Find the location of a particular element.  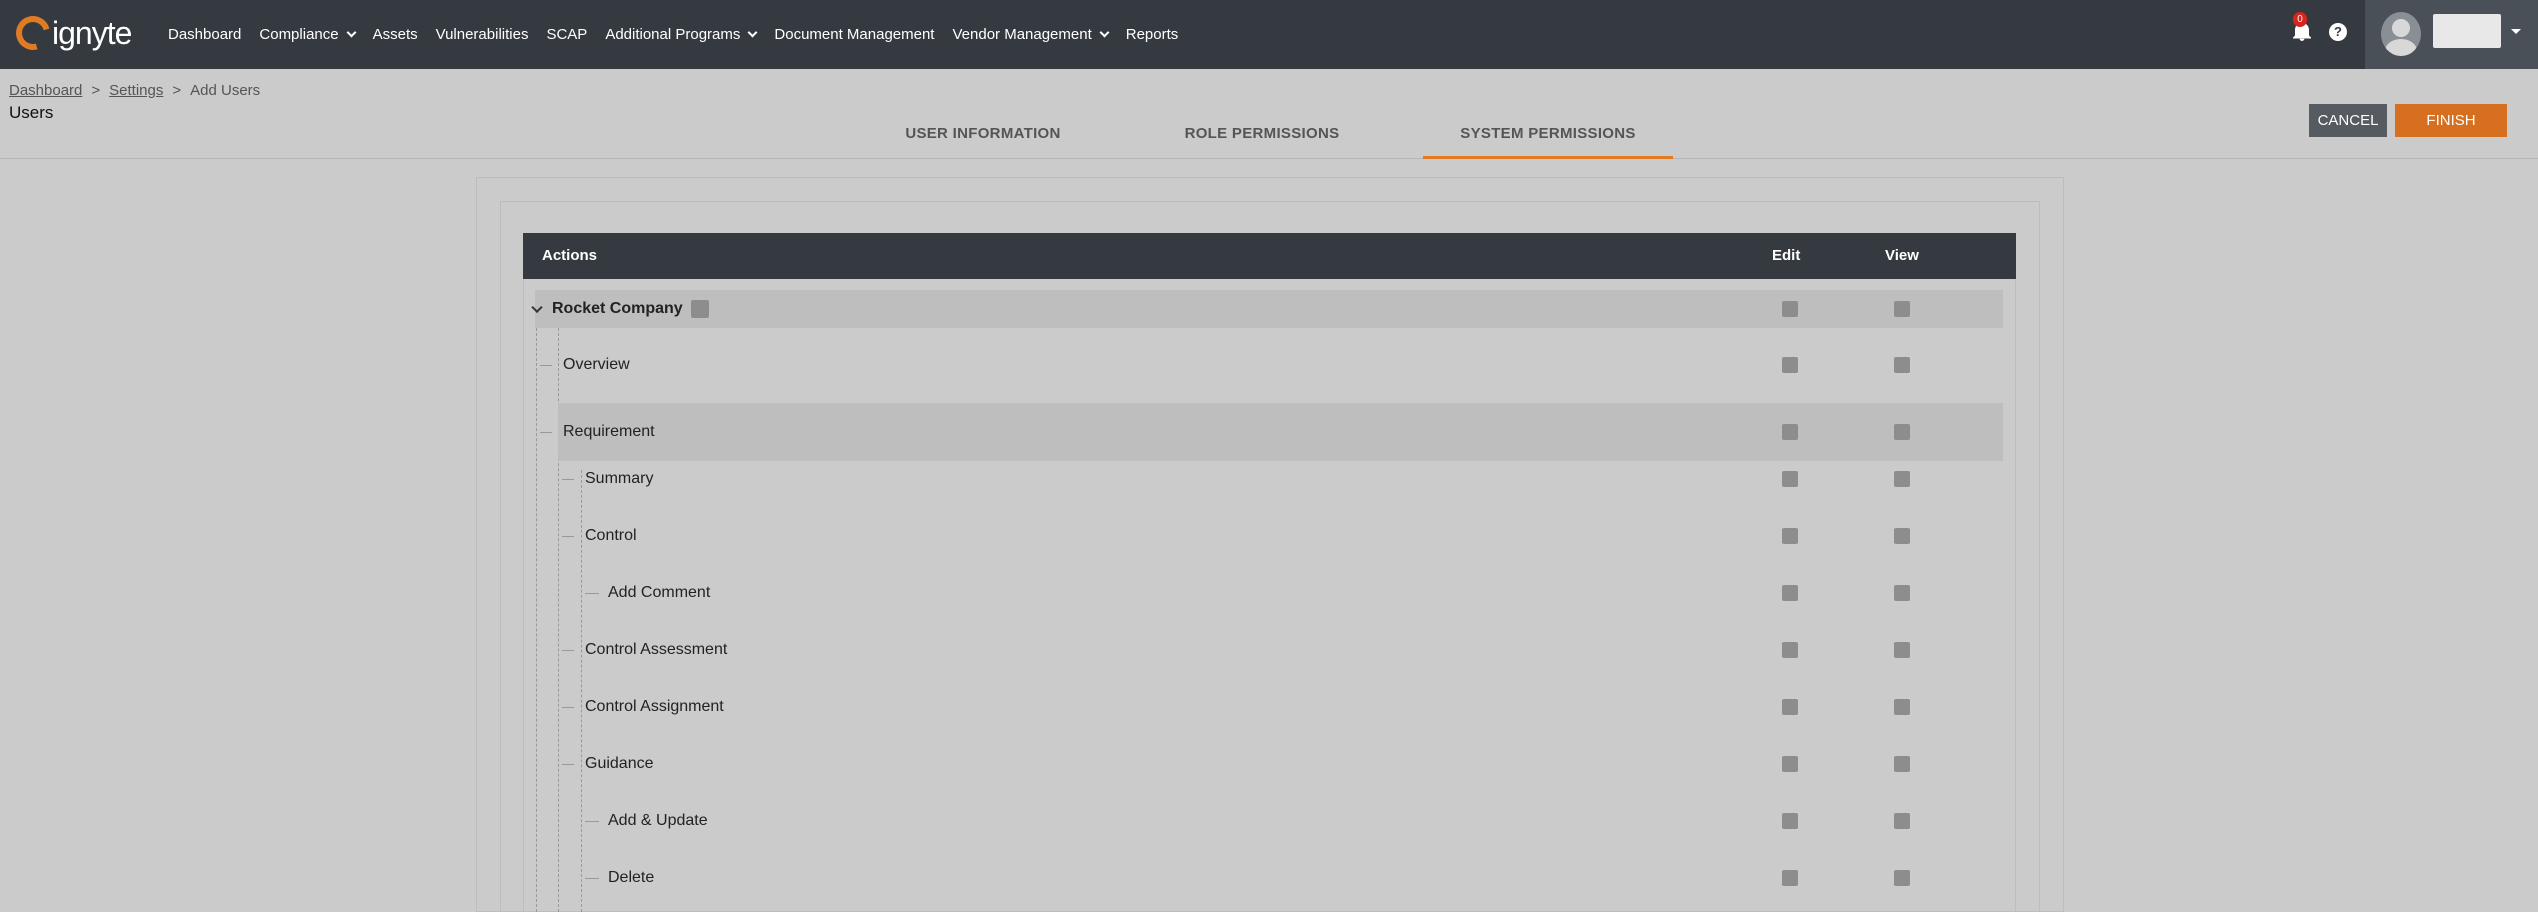

nav-item-document-management: Document Management is located at coordinates (854, 34).